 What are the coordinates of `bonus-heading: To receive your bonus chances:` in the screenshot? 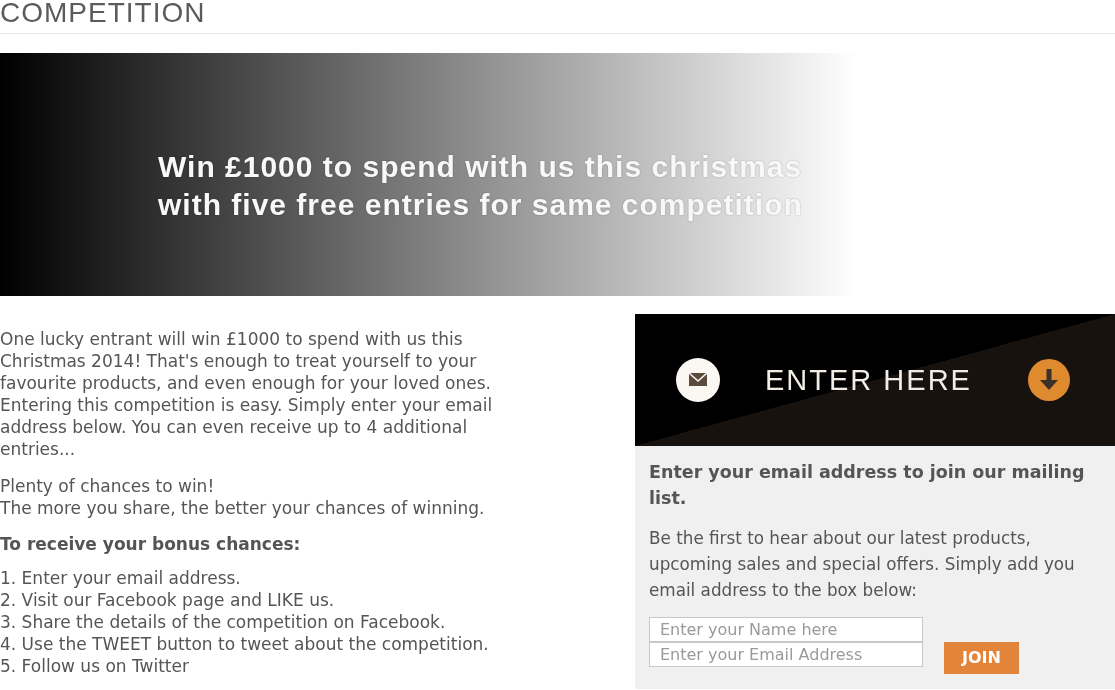 It's located at (150, 544).